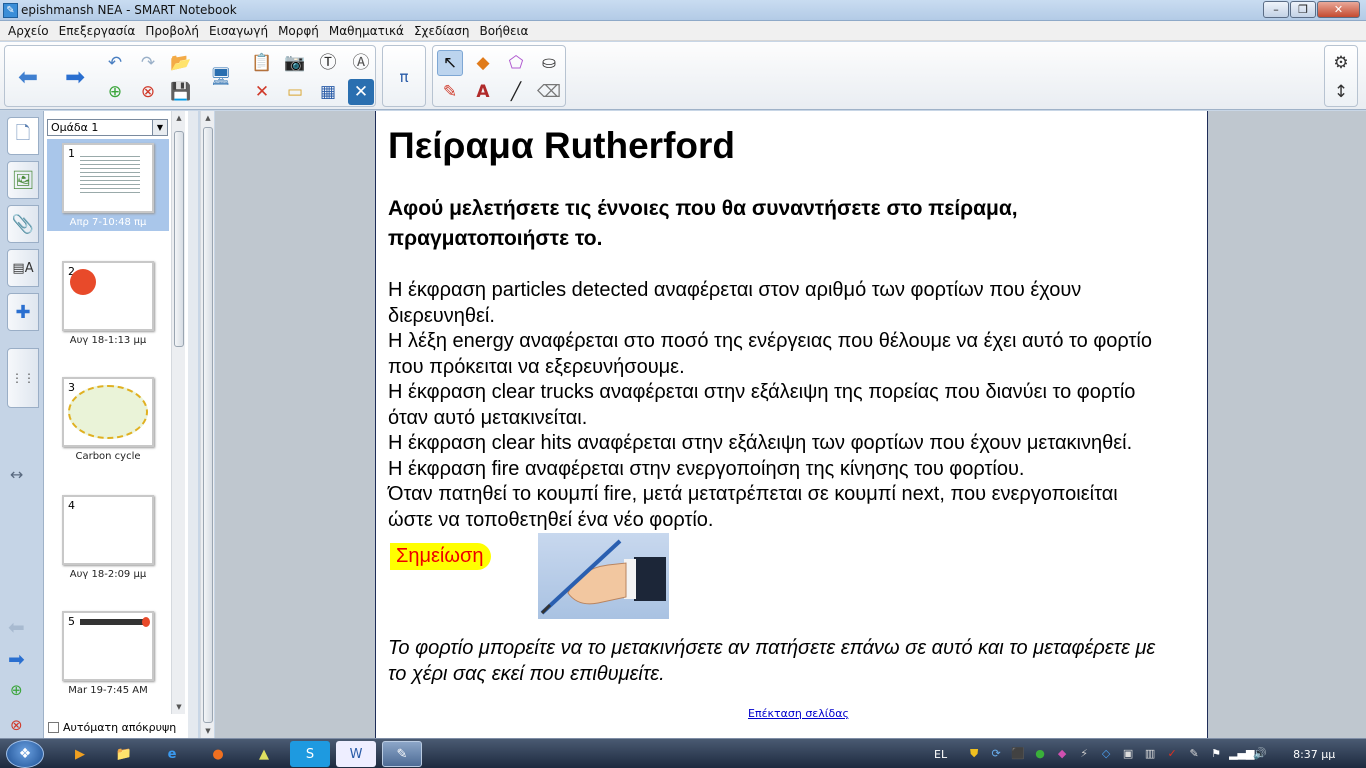 The height and width of the screenshot is (768, 1366). What do you see at coordinates (178, 412) in the screenshot?
I see `sorter-scrollbar: ▲ ▼` at bounding box center [178, 412].